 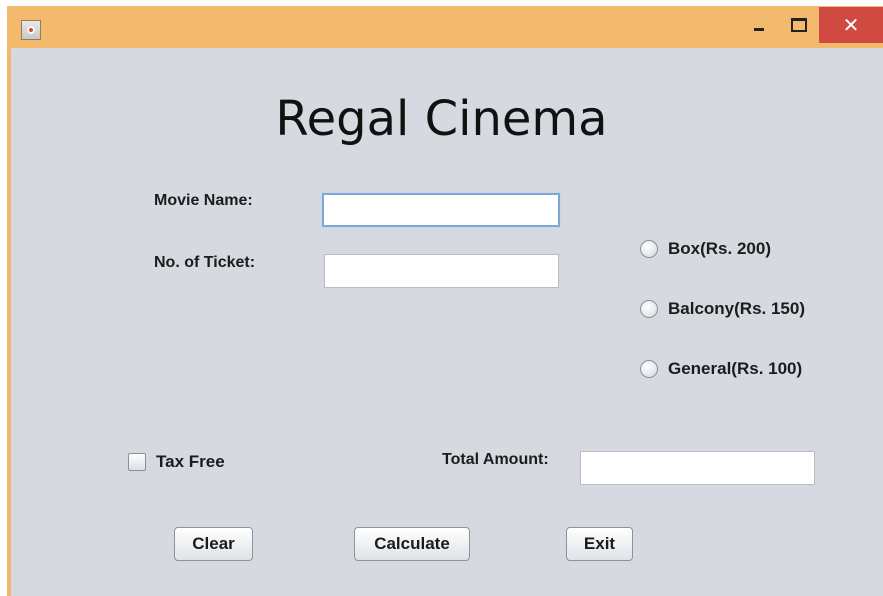 What do you see at coordinates (599, 544) in the screenshot?
I see `exit-button: Exit` at bounding box center [599, 544].